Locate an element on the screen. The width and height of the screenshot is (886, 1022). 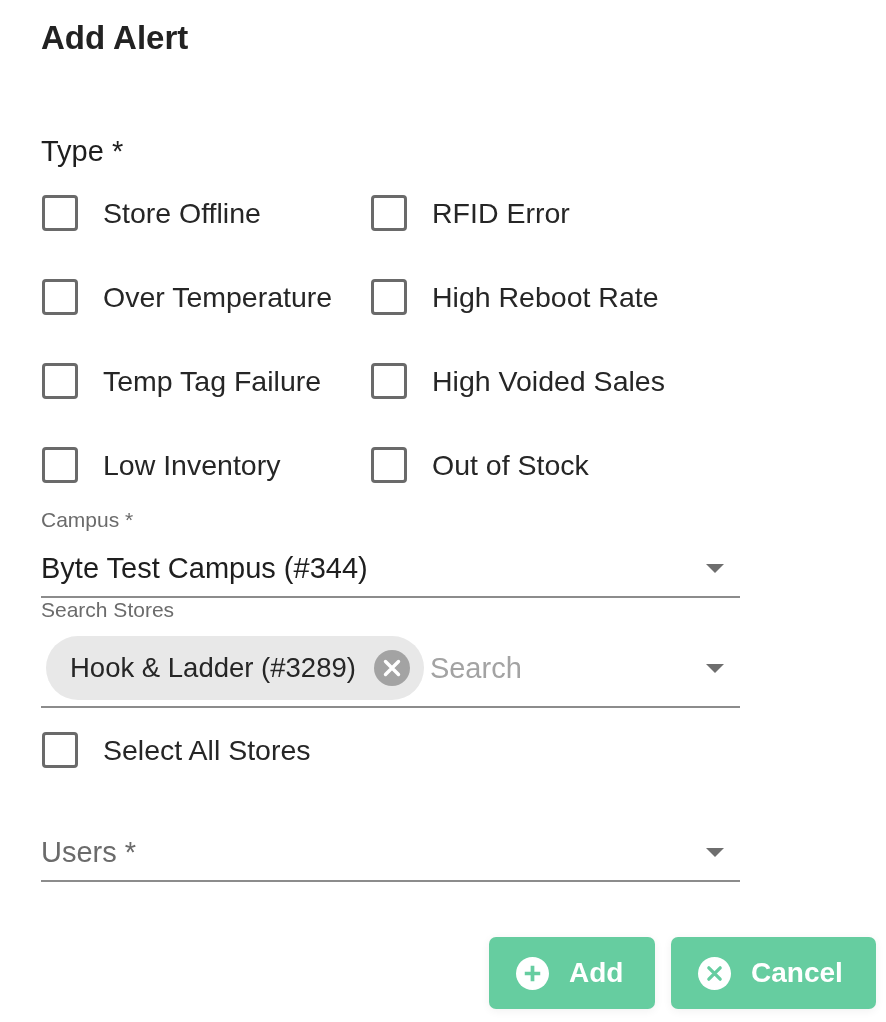
checkbox-label: High Reboot Rate is located at coordinates (545, 297).